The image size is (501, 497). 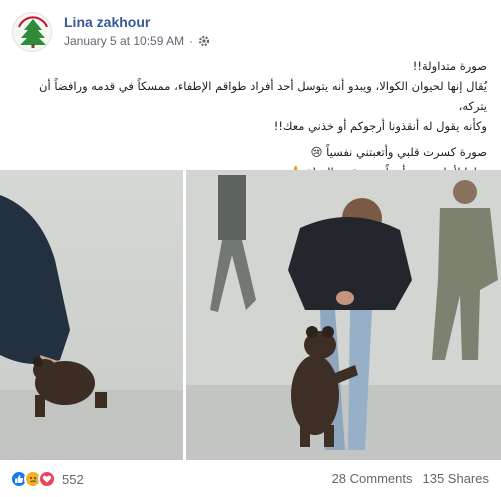 What do you see at coordinates (73, 479) in the screenshot?
I see `reaction-count: 552` at bounding box center [73, 479].